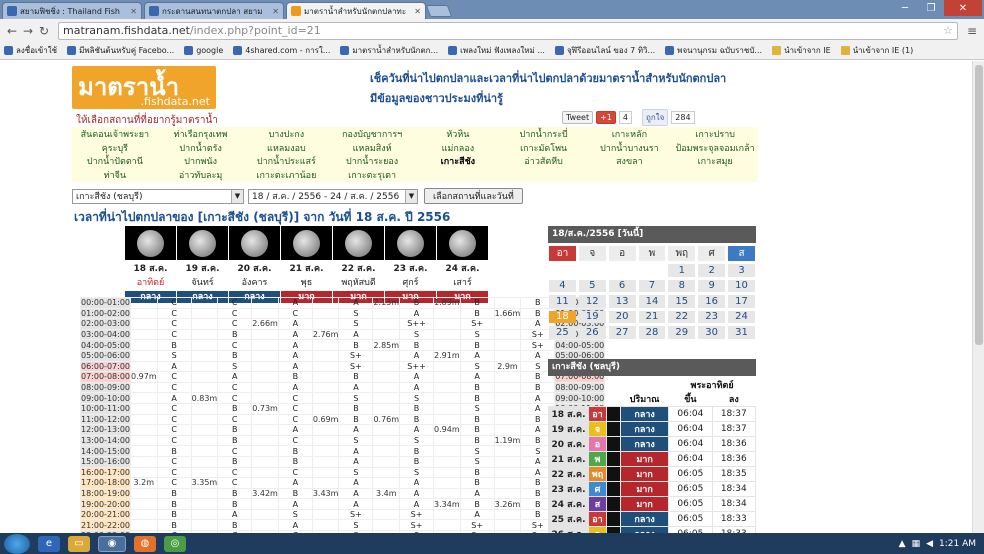 The width and height of the screenshot is (984, 554). Describe the element at coordinates (473, 196) in the screenshot. I see `select-location-date-button: เลือกสถานที่และวันที่` at that location.